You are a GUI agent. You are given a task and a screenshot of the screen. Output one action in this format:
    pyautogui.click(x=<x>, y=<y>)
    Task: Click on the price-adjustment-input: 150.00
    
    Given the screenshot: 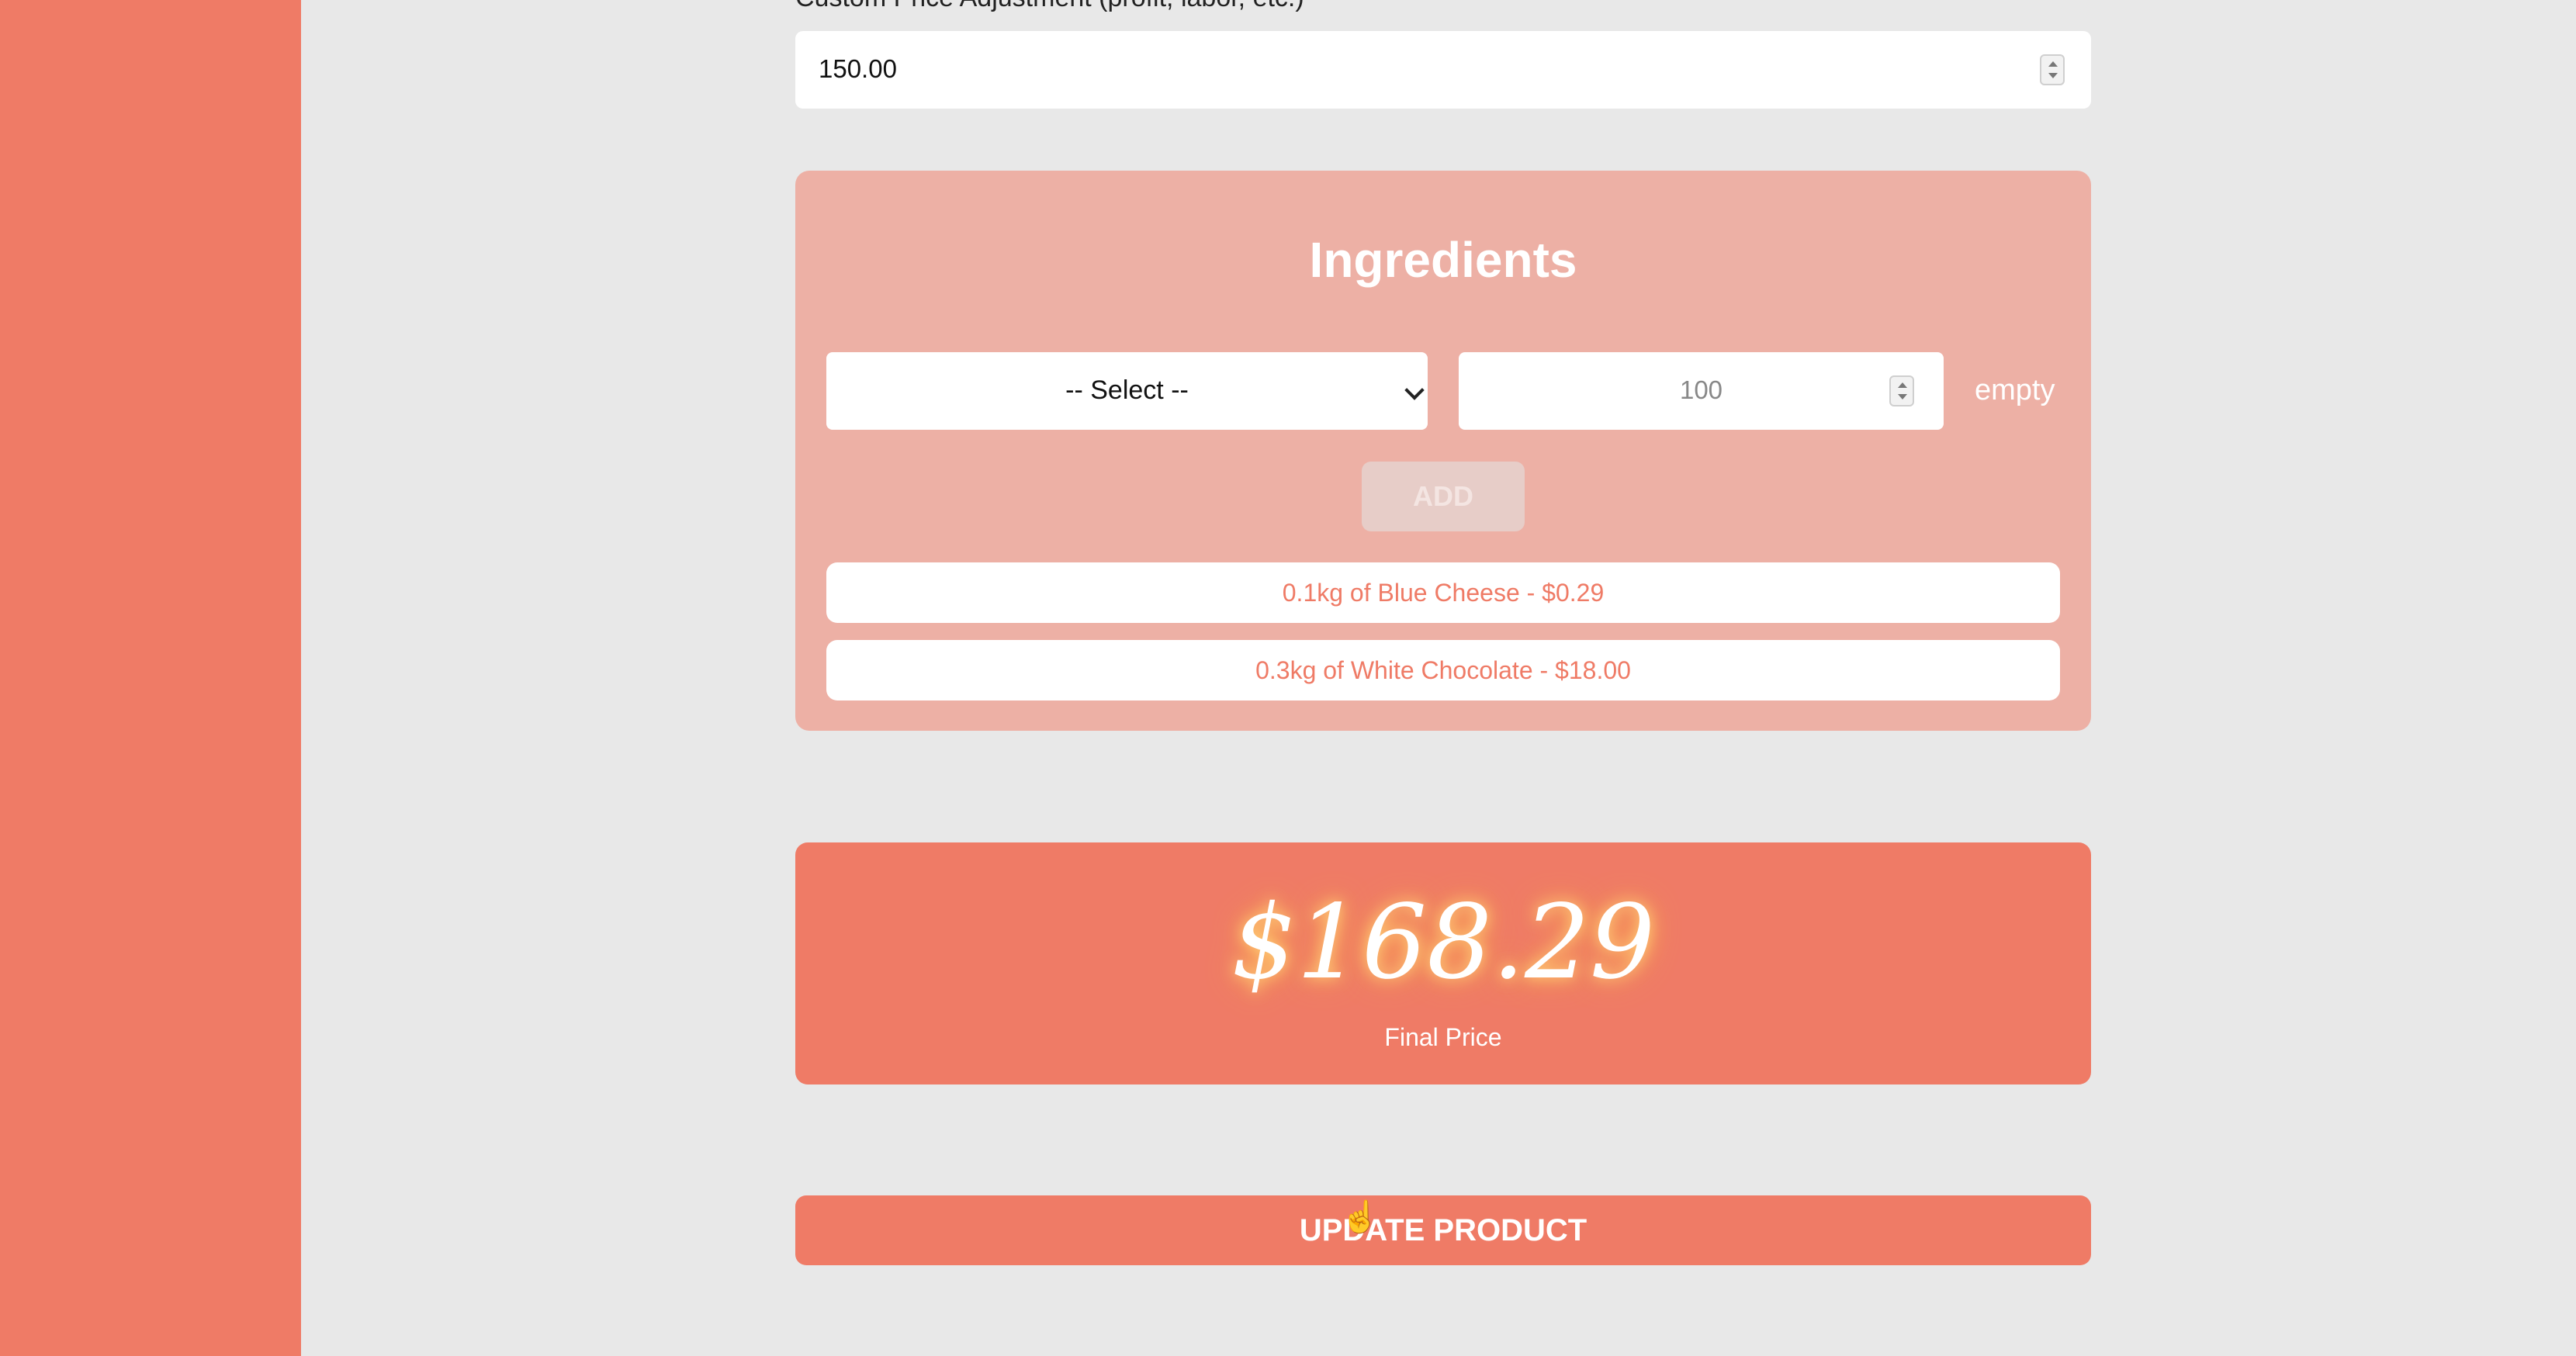 What is the action you would take?
    pyautogui.click(x=1443, y=70)
    